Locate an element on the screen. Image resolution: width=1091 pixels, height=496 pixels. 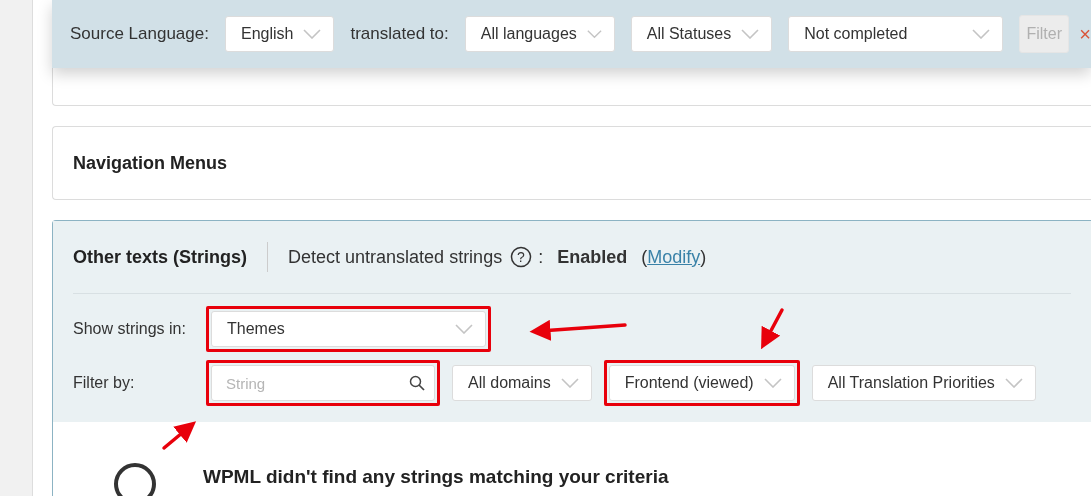
field-label: Filter by: is located at coordinates (104, 383).